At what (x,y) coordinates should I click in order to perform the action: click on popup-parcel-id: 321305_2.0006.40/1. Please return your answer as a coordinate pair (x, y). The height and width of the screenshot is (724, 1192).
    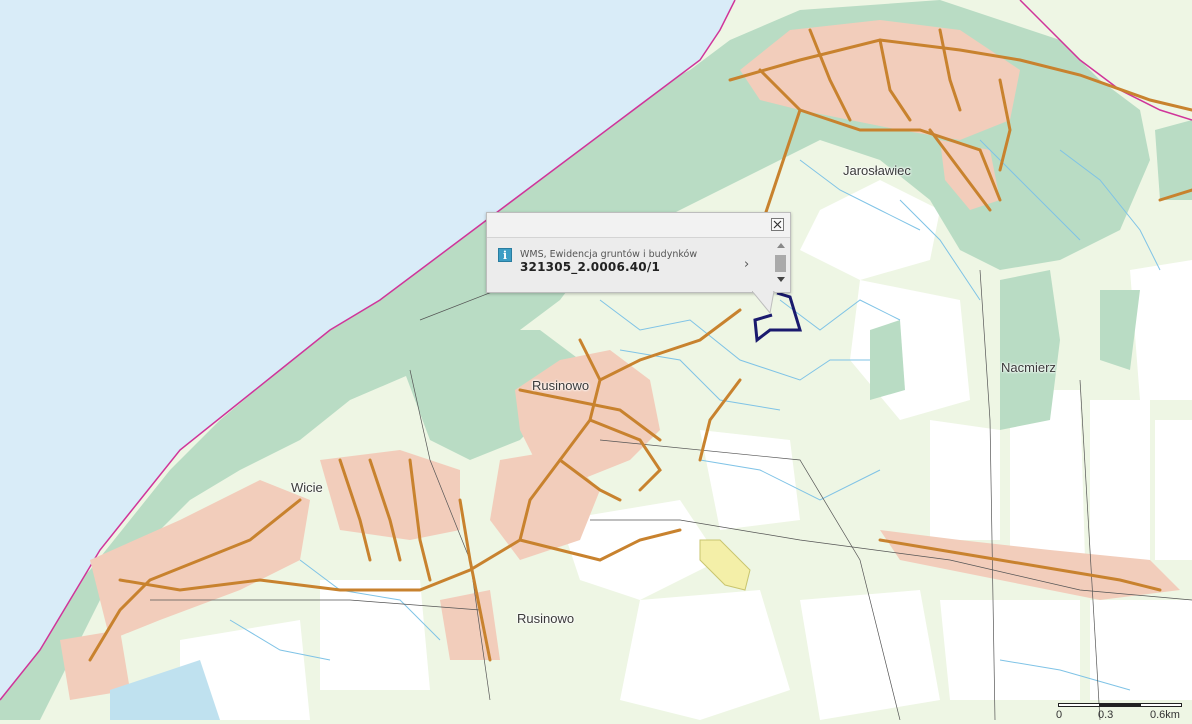
    Looking at the image, I should click on (590, 267).